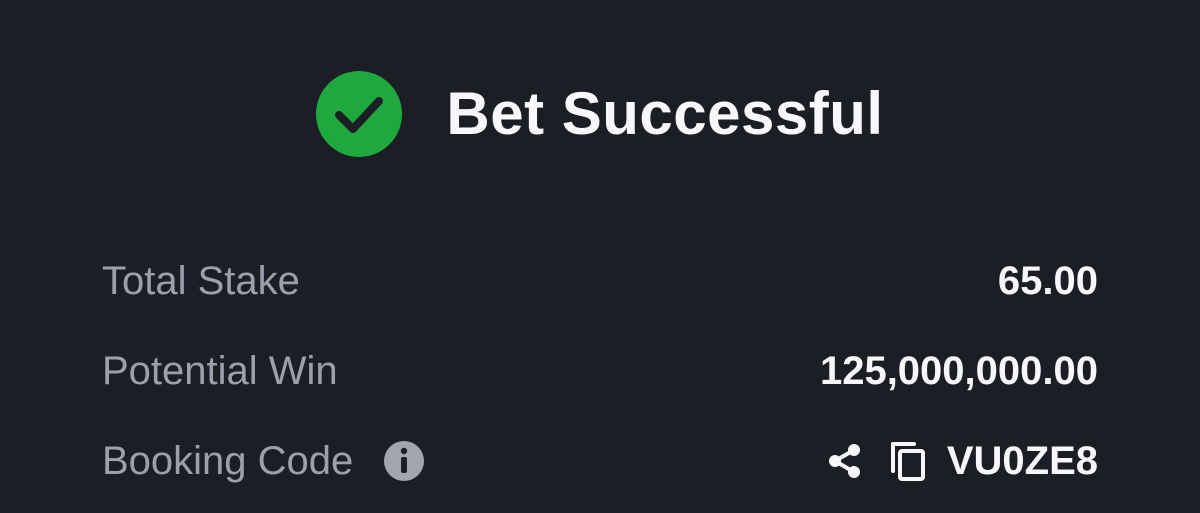  I want to click on potential-win-value: 125,000,000.00, so click(958, 370).